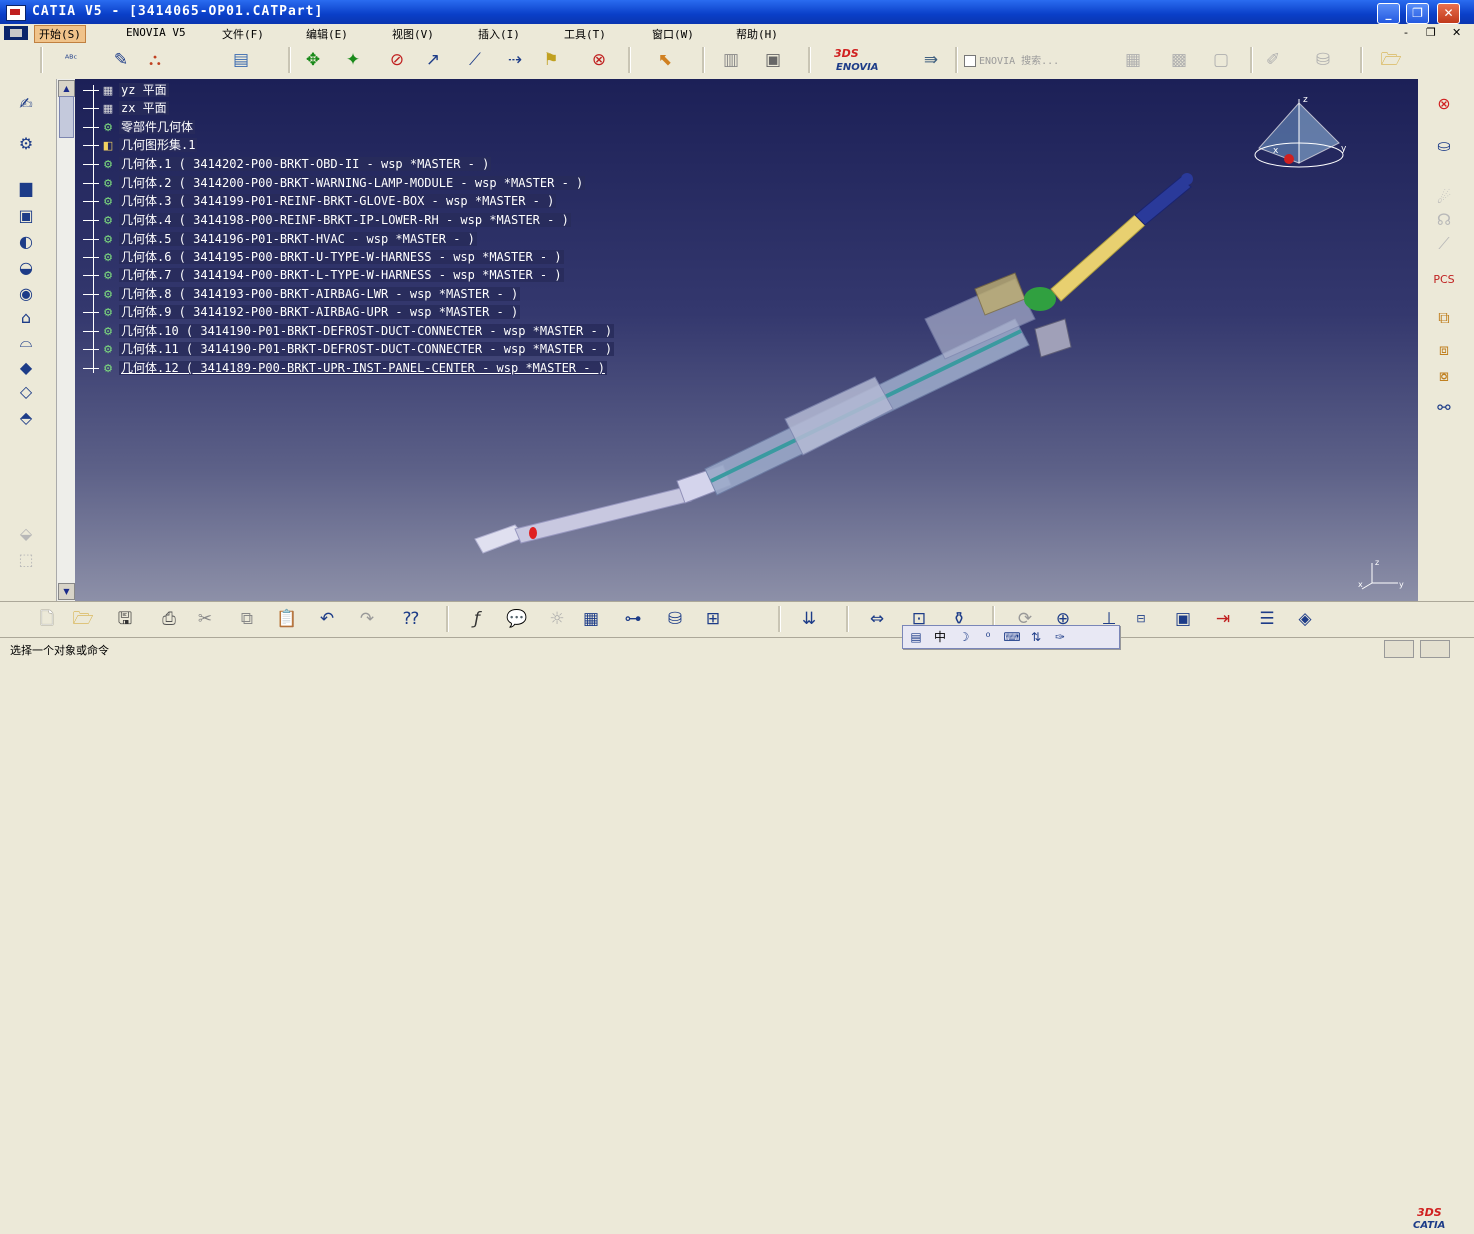 The image size is (1474, 1234). Describe the element at coordinates (433, 60) in the screenshot. I see `pick-icon: ↗` at that location.